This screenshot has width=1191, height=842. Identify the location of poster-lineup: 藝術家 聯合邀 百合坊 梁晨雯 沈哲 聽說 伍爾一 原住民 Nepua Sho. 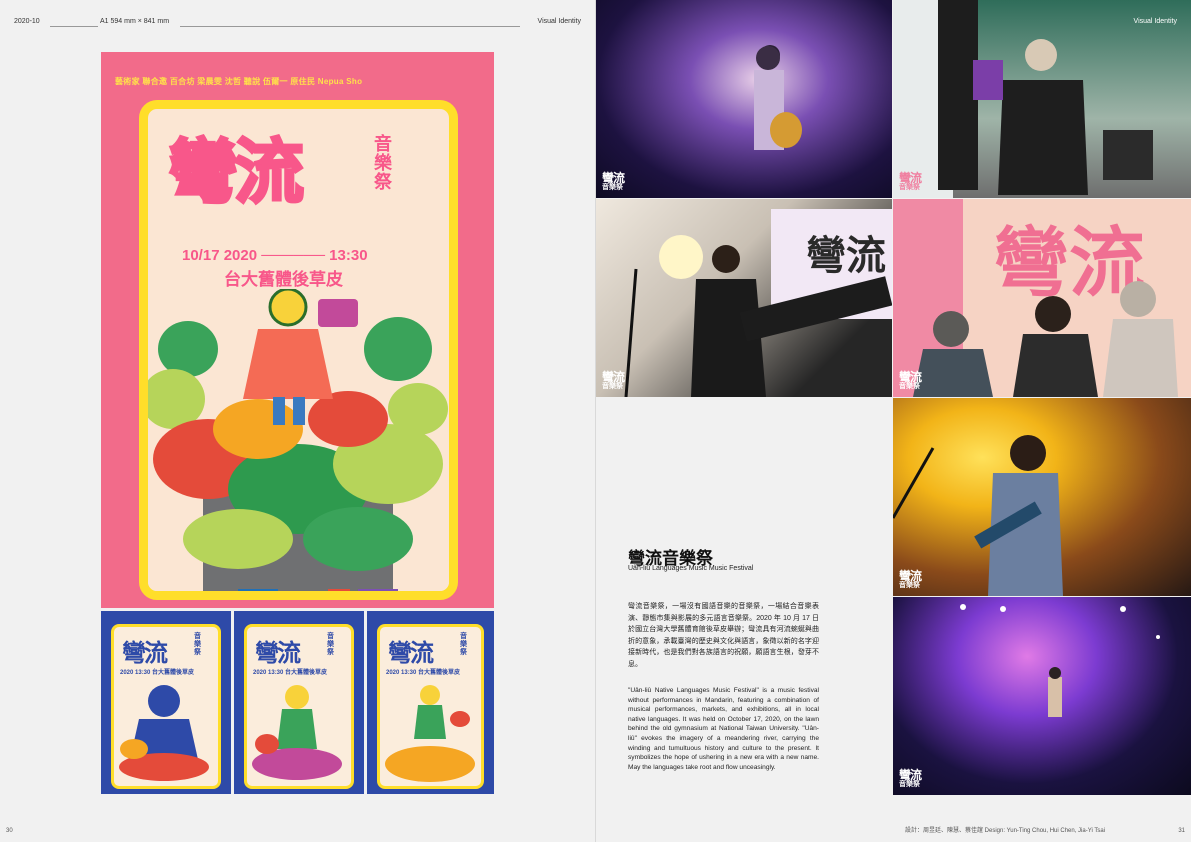
(239, 81).